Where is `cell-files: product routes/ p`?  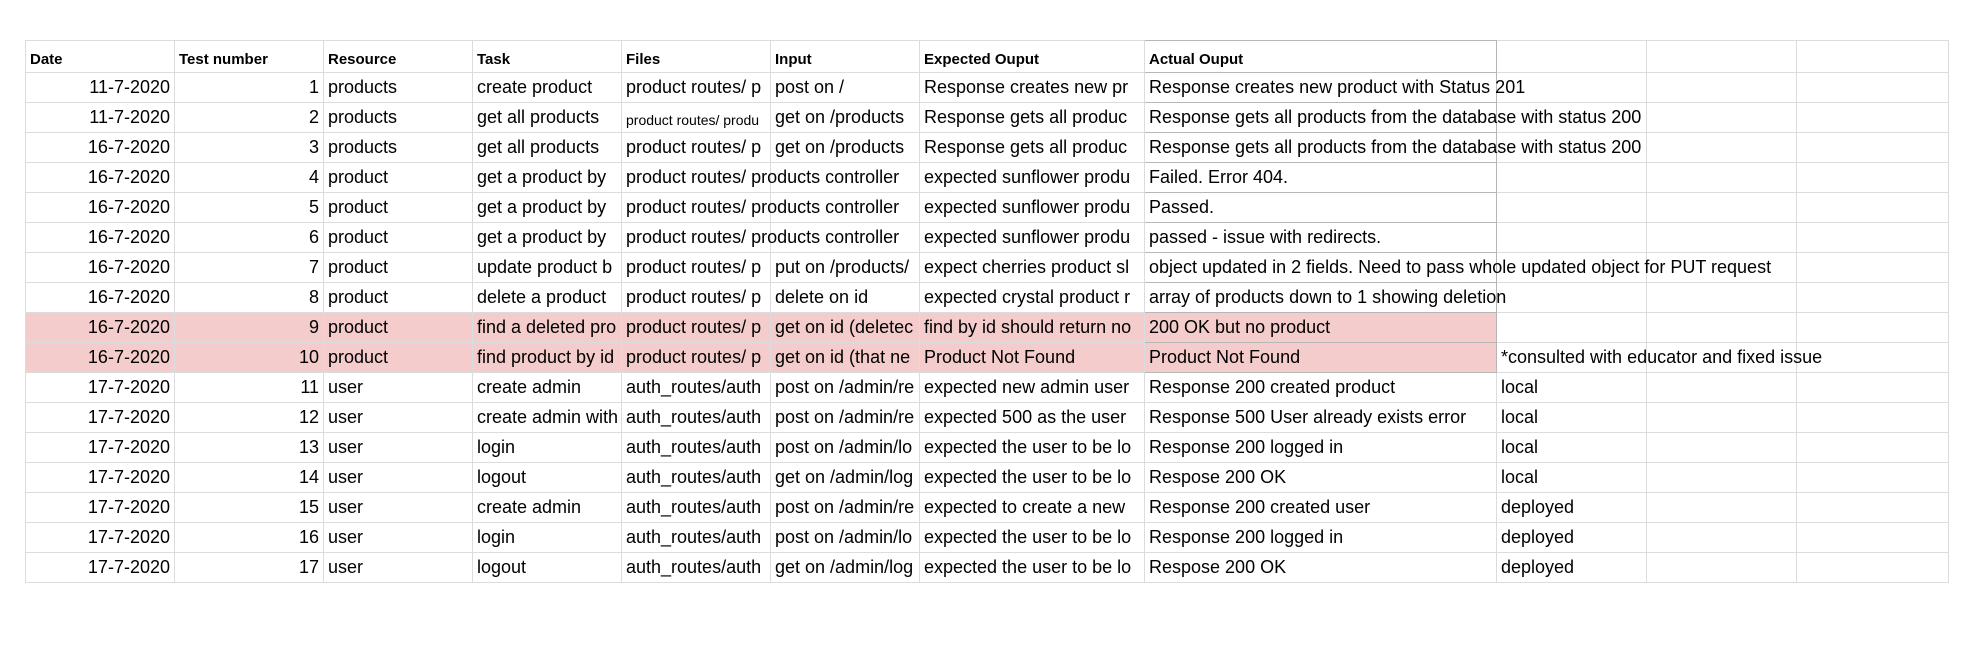
cell-files: product routes/ p is located at coordinates (696, 147).